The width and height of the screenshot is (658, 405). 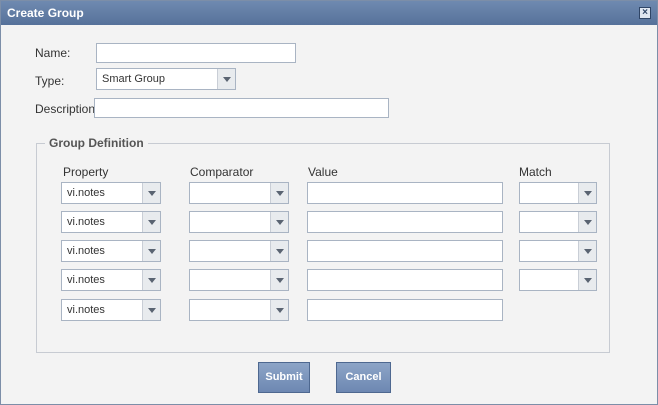 I want to click on name-label: Name:, so click(x=53, y=53).